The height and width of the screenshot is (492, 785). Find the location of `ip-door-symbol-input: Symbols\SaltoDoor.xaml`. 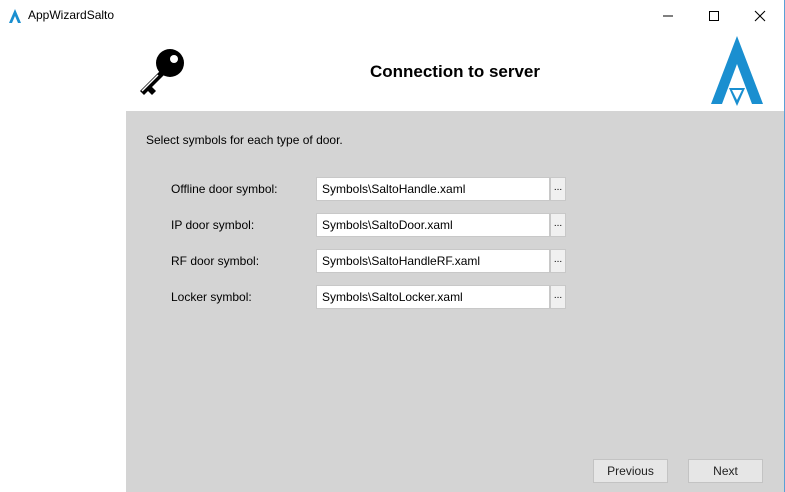

ip-door-symbol-input: Symbols\SaltoDoor.xaml is located at coordinates (433, 225).